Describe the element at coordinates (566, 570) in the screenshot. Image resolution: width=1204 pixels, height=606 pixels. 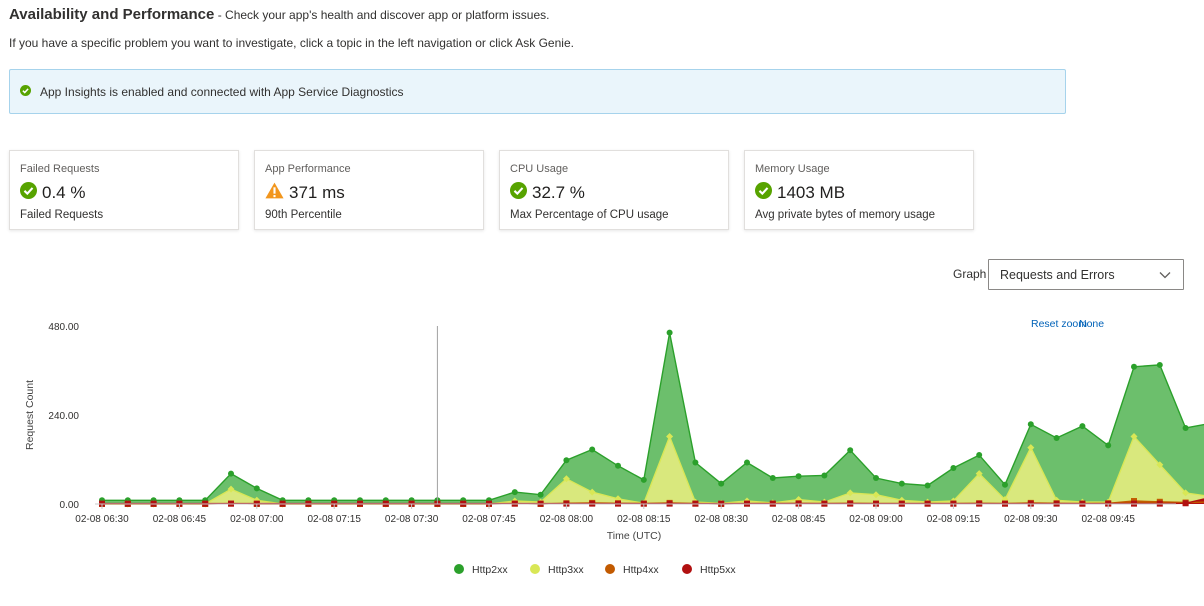
I see `legend-label-http3xx: Http3xx` at that location.